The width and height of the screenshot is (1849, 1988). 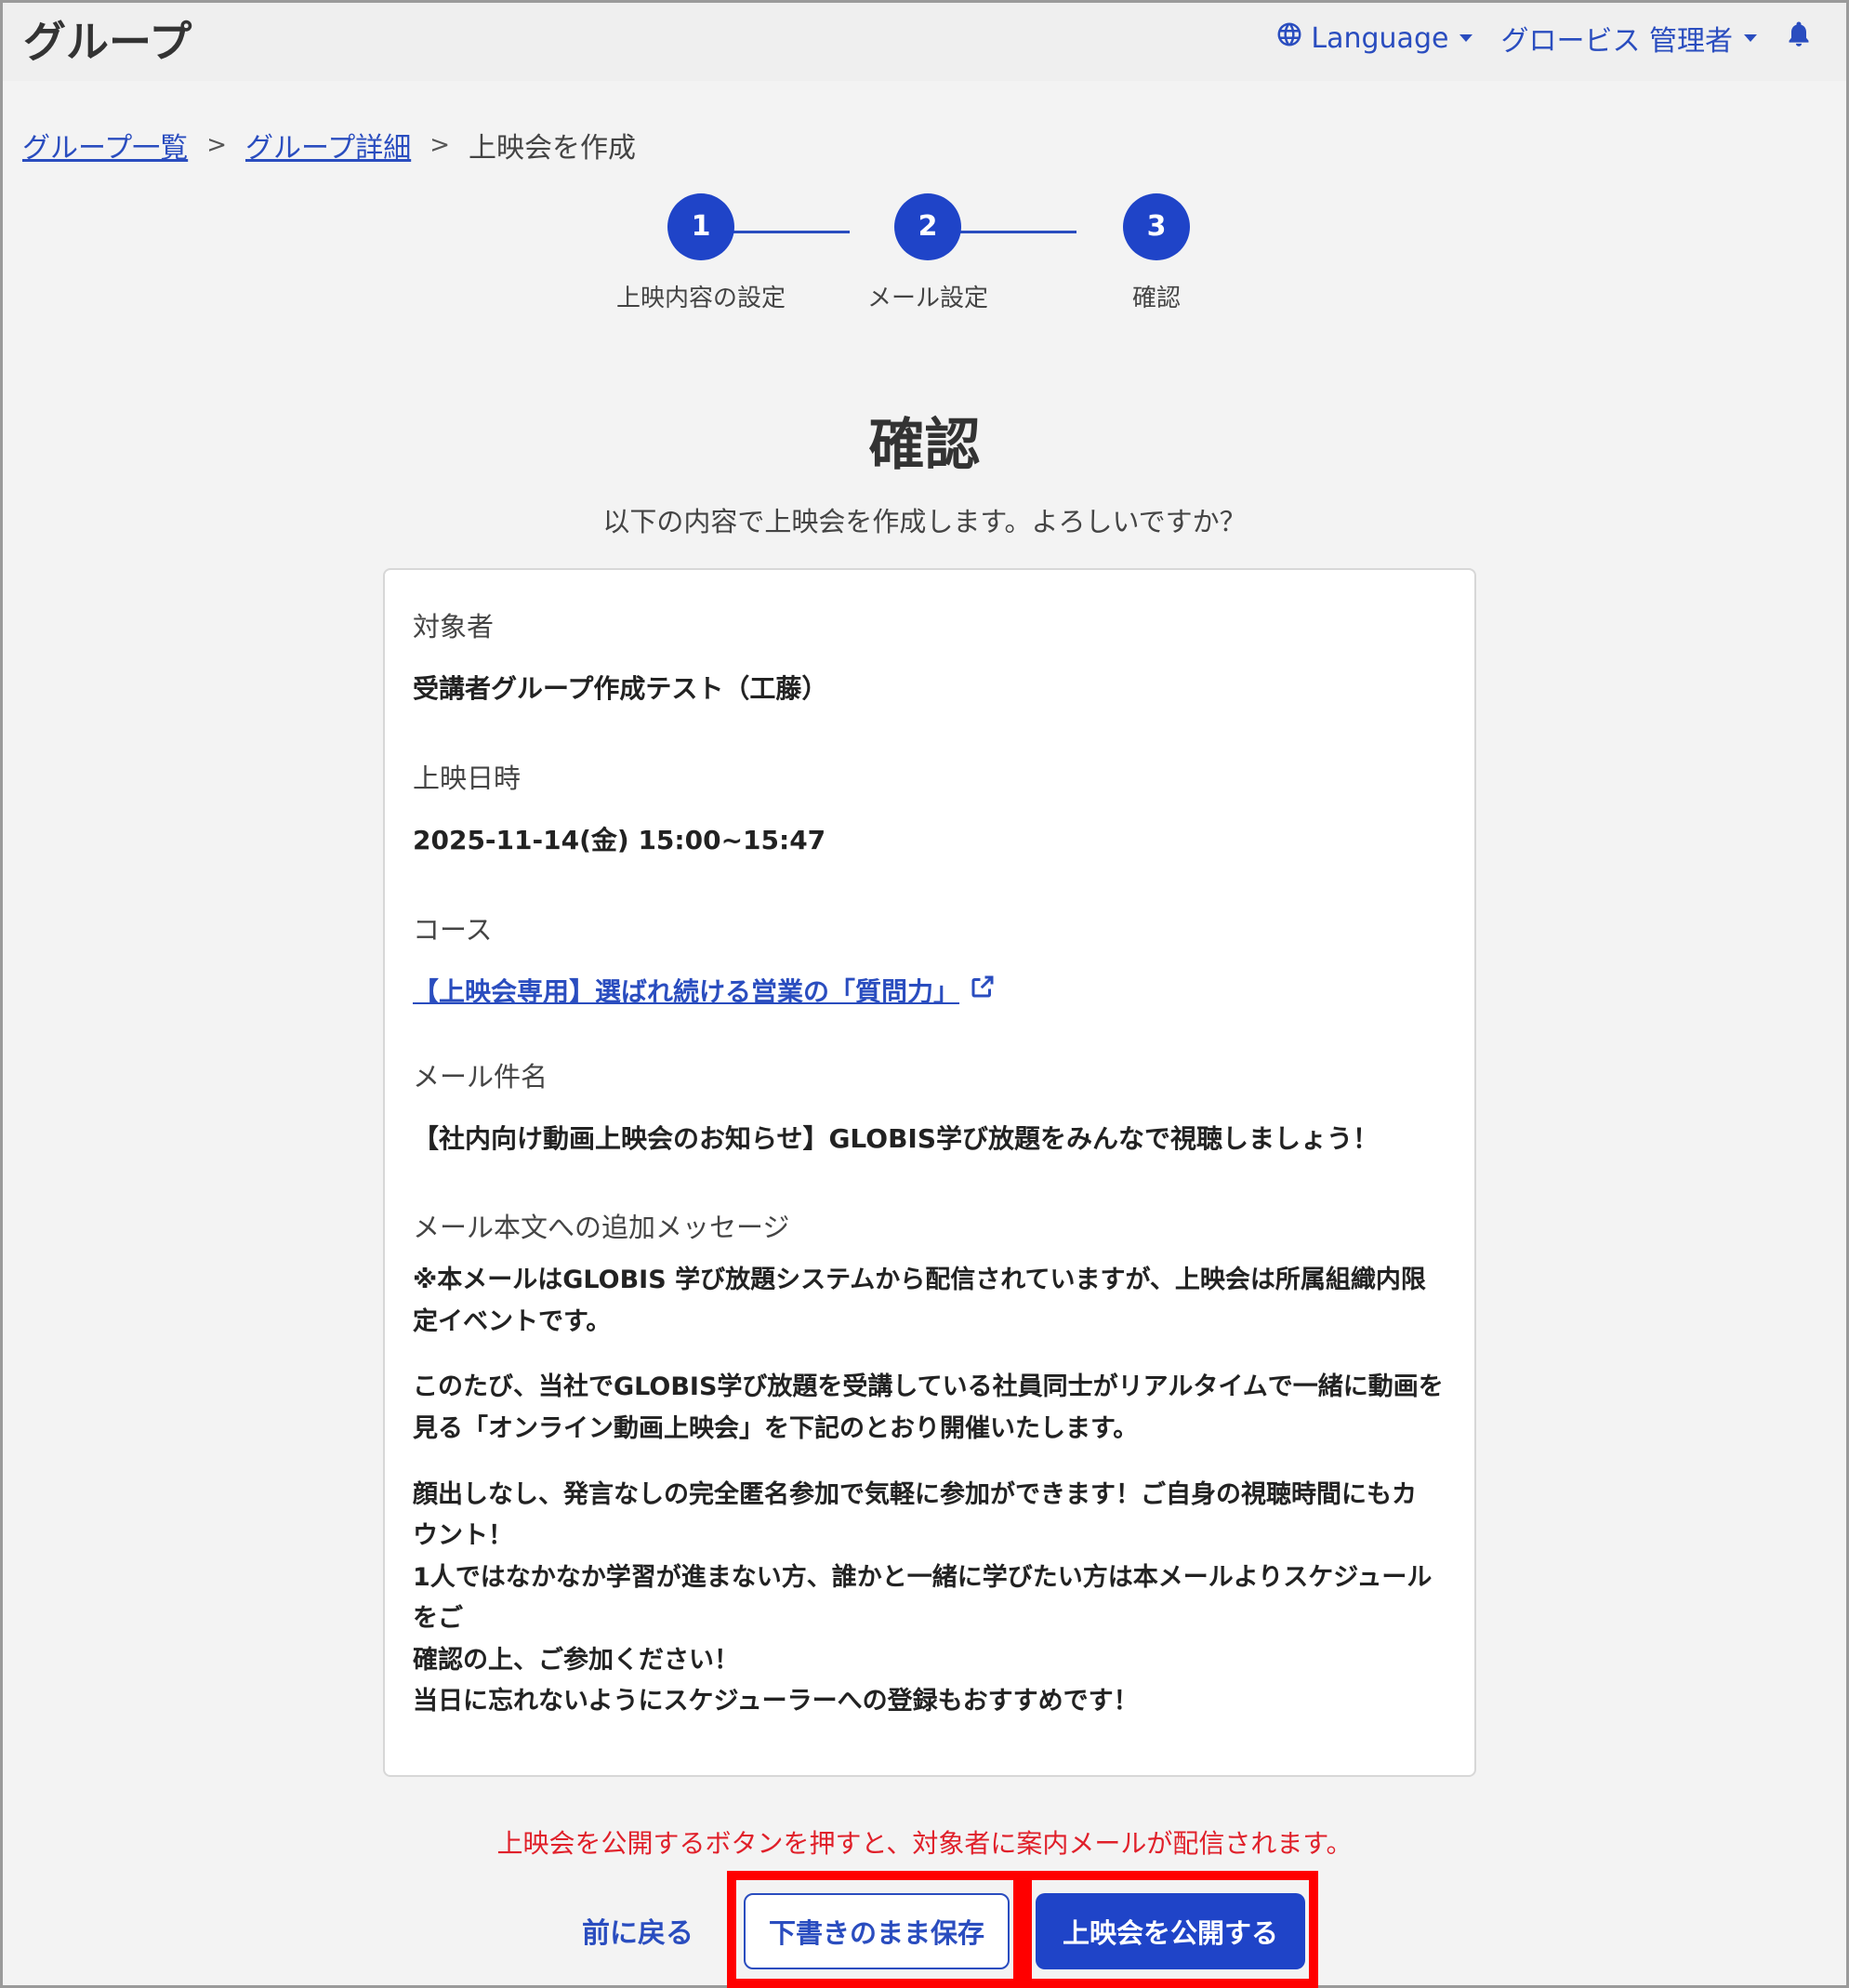 I want to click on step-1: 1 上映内容の設定, so click(x=701, y=253).